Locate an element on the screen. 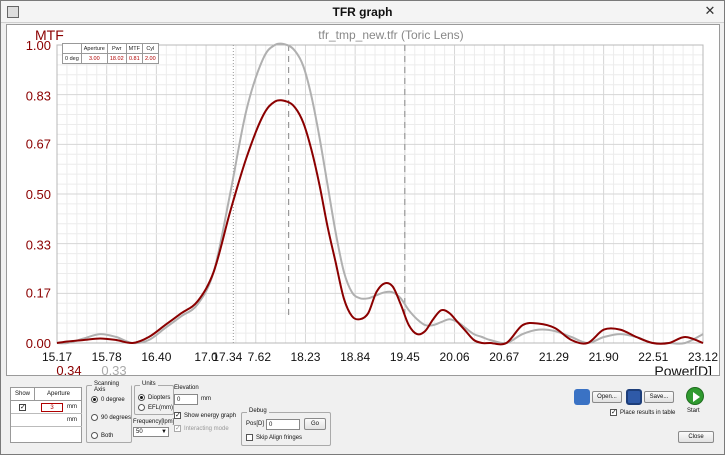  scanning-axis-group: Scanning Axis 0 degree 90 degrees Both is located at coordinates (109, 412).